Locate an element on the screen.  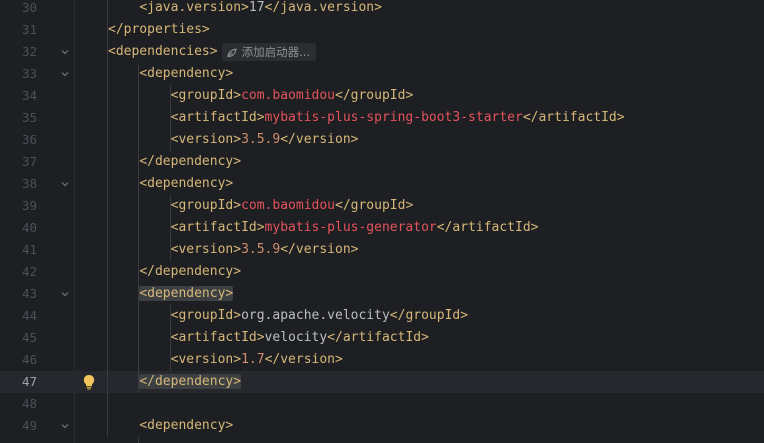
code-text: <java.version>17</java.version> is located at coordinates (260, 9).